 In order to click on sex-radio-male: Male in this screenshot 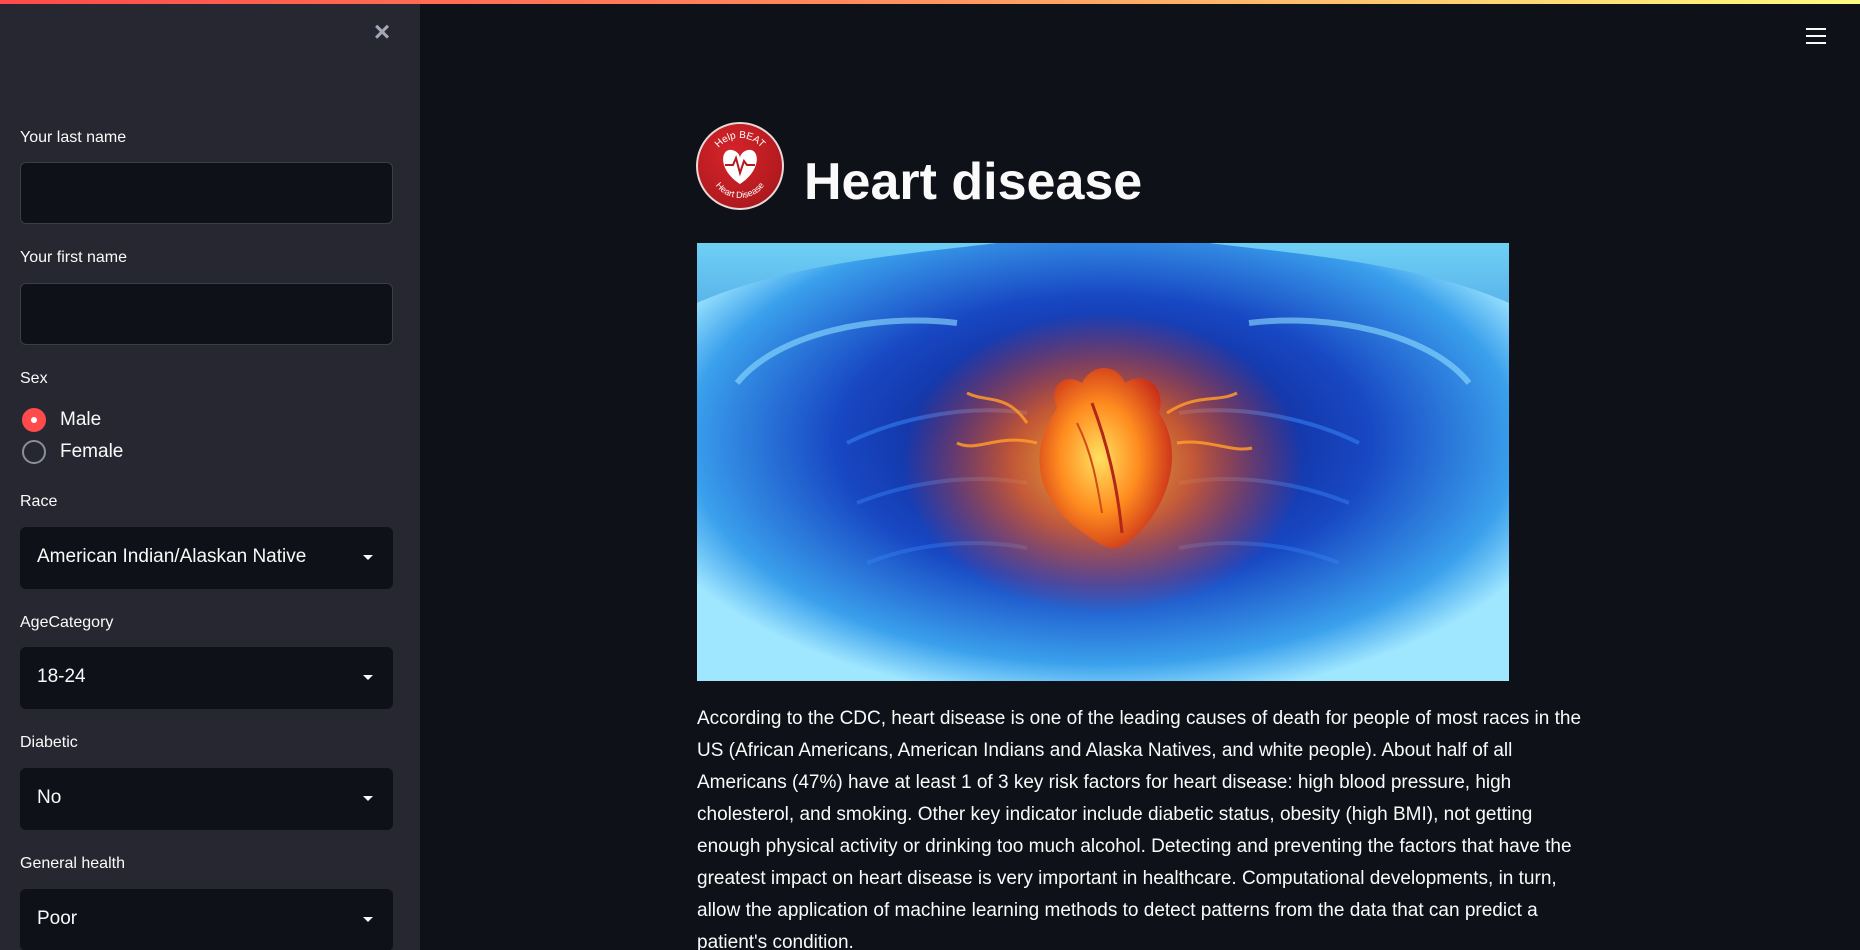, I will do `click(61, 420)`.